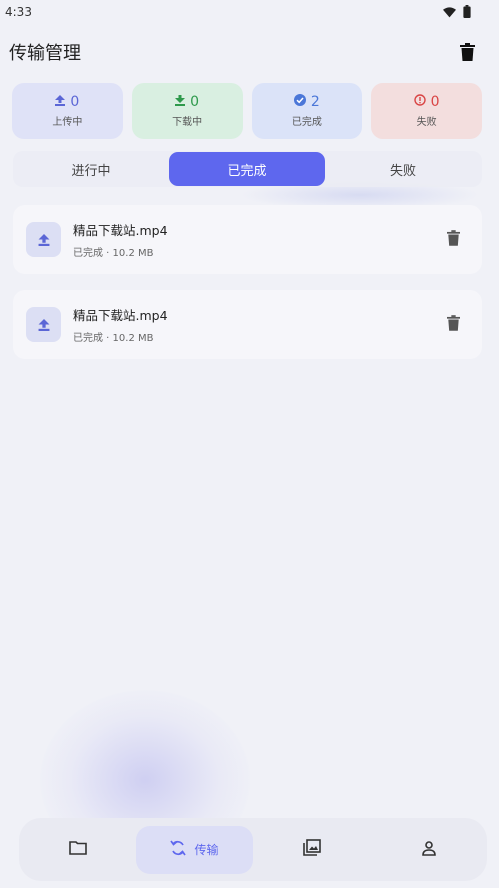  Describe the element at coordinates (67, 122) in the screenshot. I see `stat-label: 上传中` at that location.